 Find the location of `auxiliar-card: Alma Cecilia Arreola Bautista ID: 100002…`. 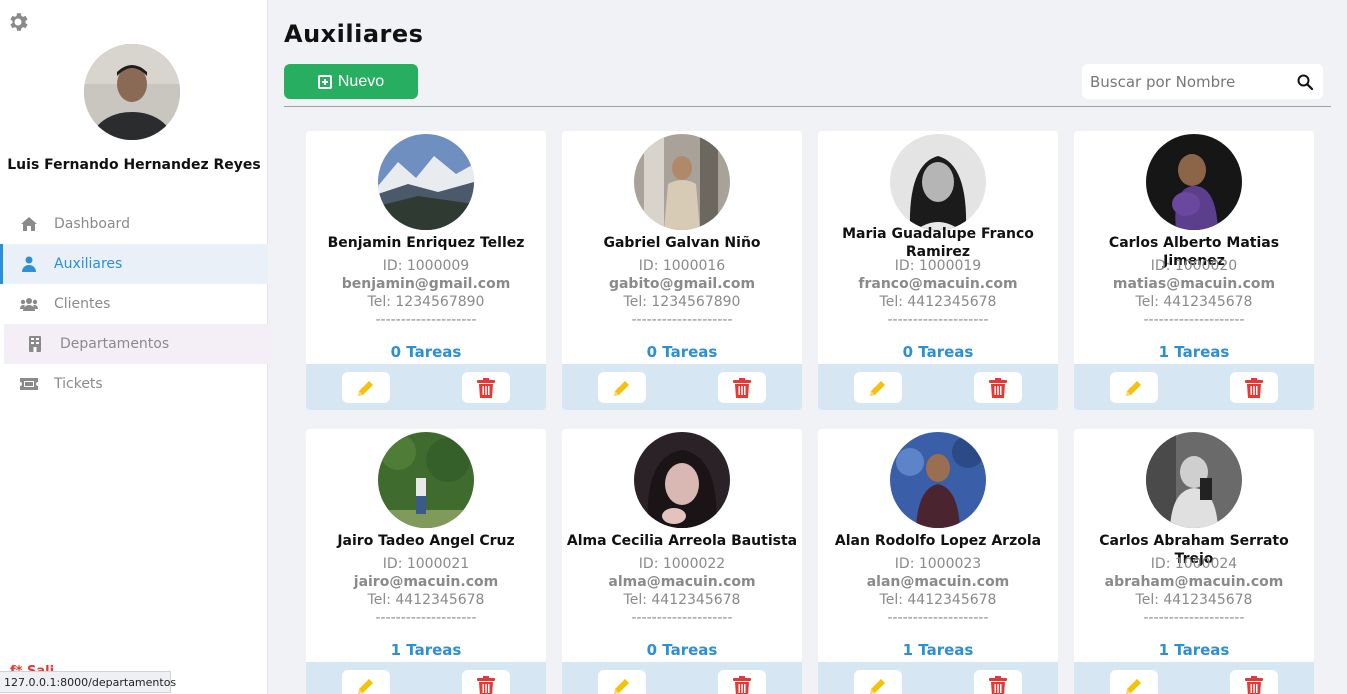

auxiliar-card: Alma Cecilia Arreola Bautista ID: 100002… is located at coordinates (682, 561).